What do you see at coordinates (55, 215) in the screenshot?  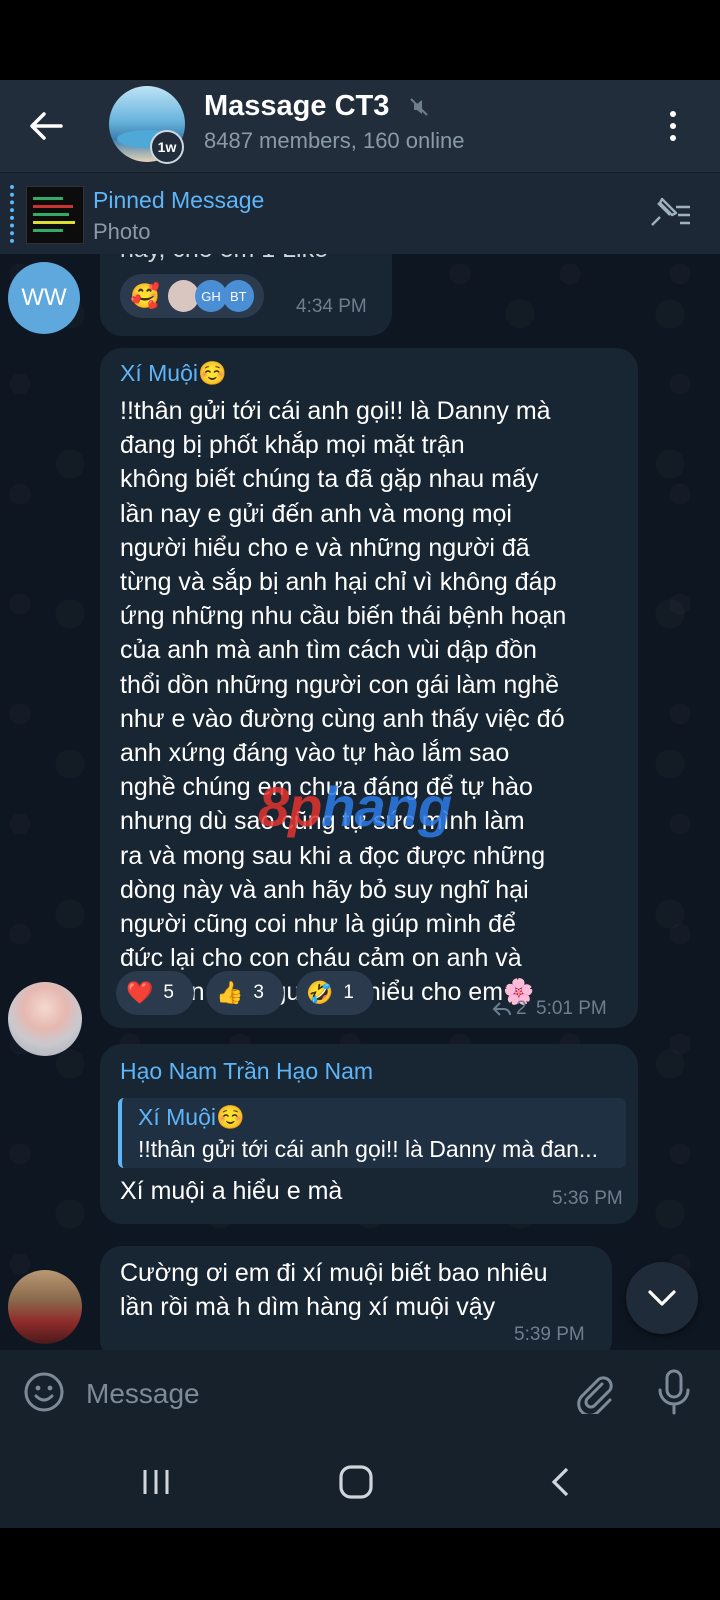 I see `pinned-thumbnail` at bounding box center [55, 215].